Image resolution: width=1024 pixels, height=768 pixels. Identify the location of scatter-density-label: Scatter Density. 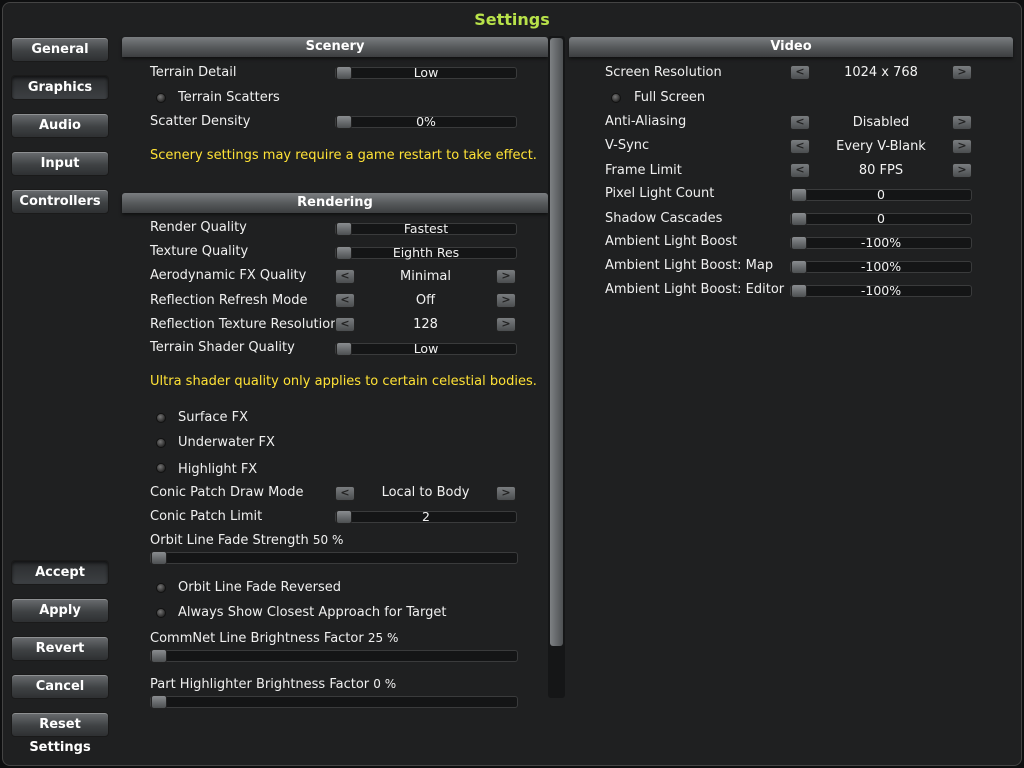
(200, 121).